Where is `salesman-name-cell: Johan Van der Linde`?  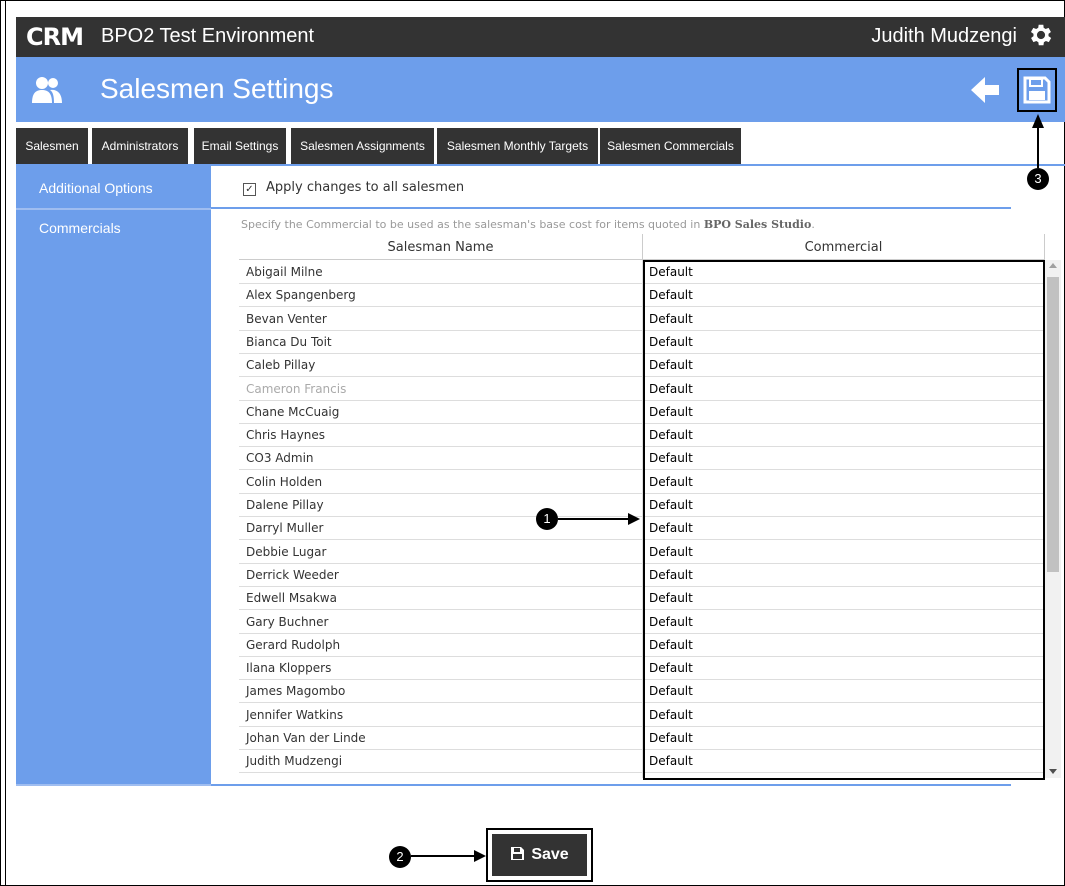
salesman-name-cell: Johan Van der Linde is located at coordinates (306, 738).